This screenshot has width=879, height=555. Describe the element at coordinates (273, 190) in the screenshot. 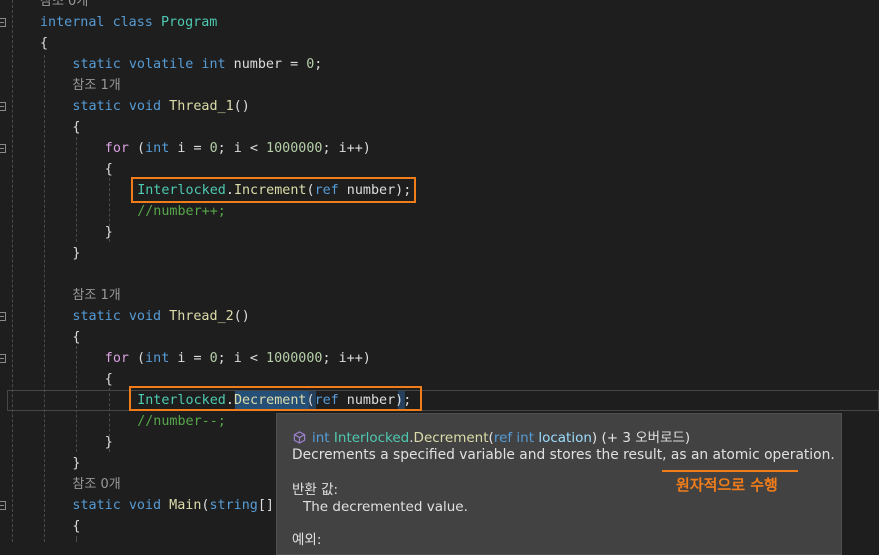

I see `highlight-box-increment` at that location.